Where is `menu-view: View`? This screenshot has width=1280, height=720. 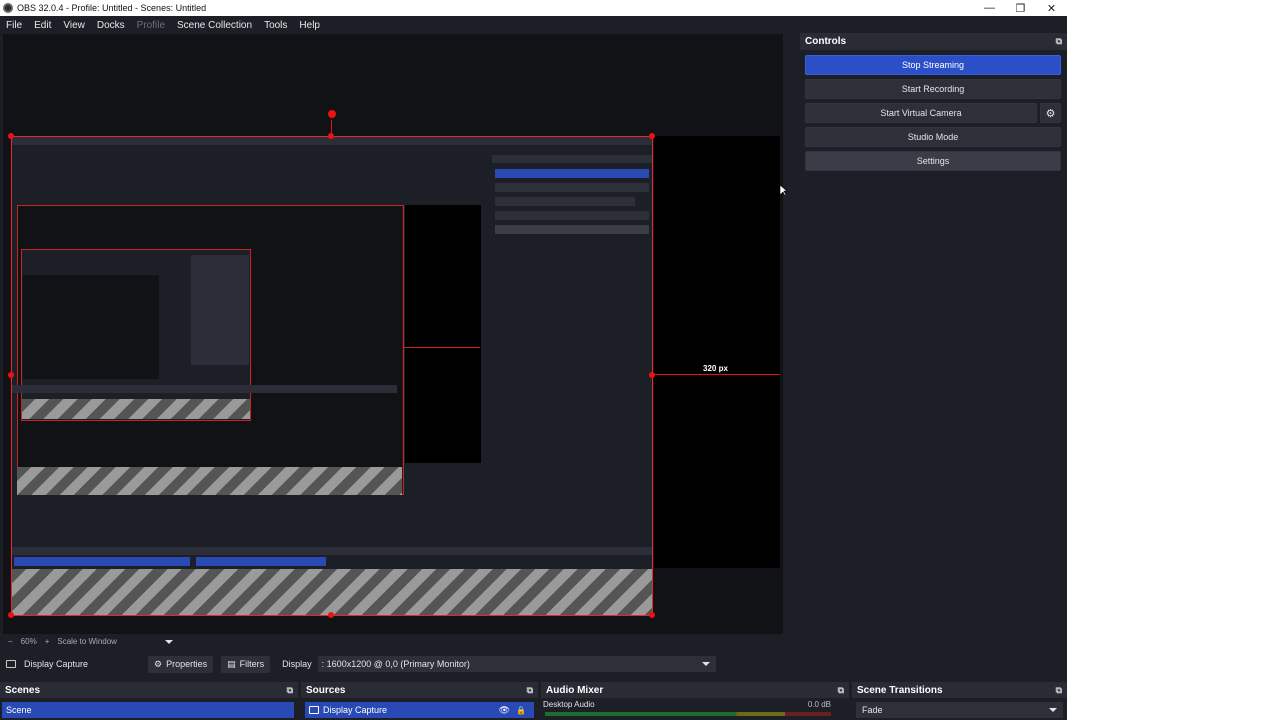
menu-view: View is located at coordinates (74, 25).